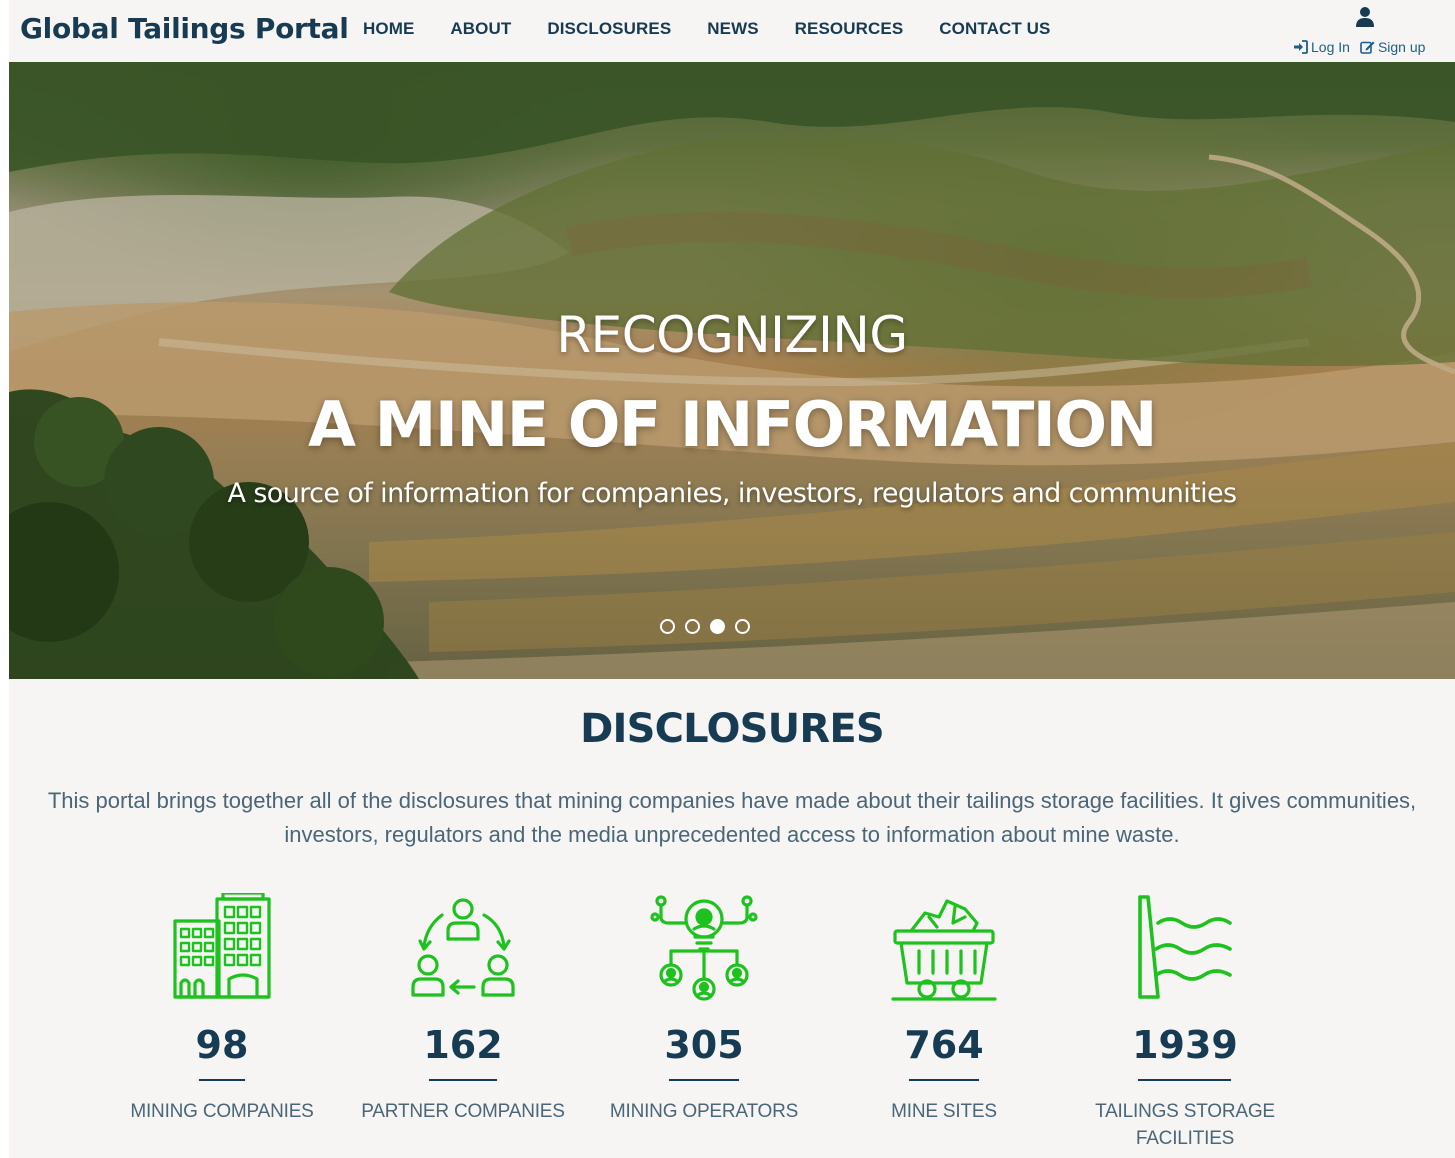 Image resolution: width=1455 pixels, height=1158 pixels. Describe the element at coordinates (944, 1111) in the screenshot. I see `stat-label: MINE SITES` at that location.